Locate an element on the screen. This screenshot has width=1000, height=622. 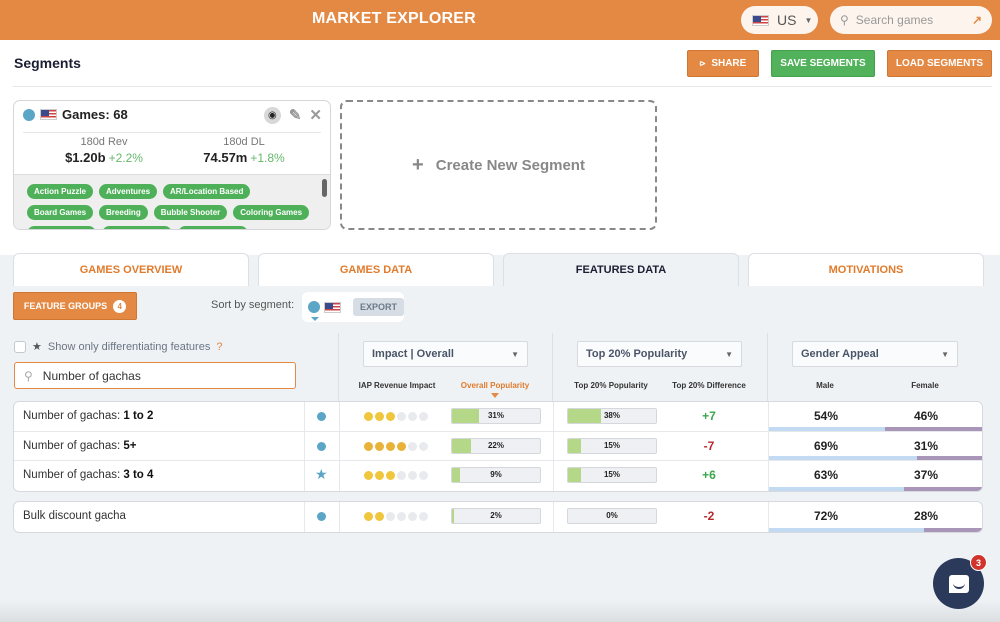
top20-difference: +6 is located at coordinates (709, 475).